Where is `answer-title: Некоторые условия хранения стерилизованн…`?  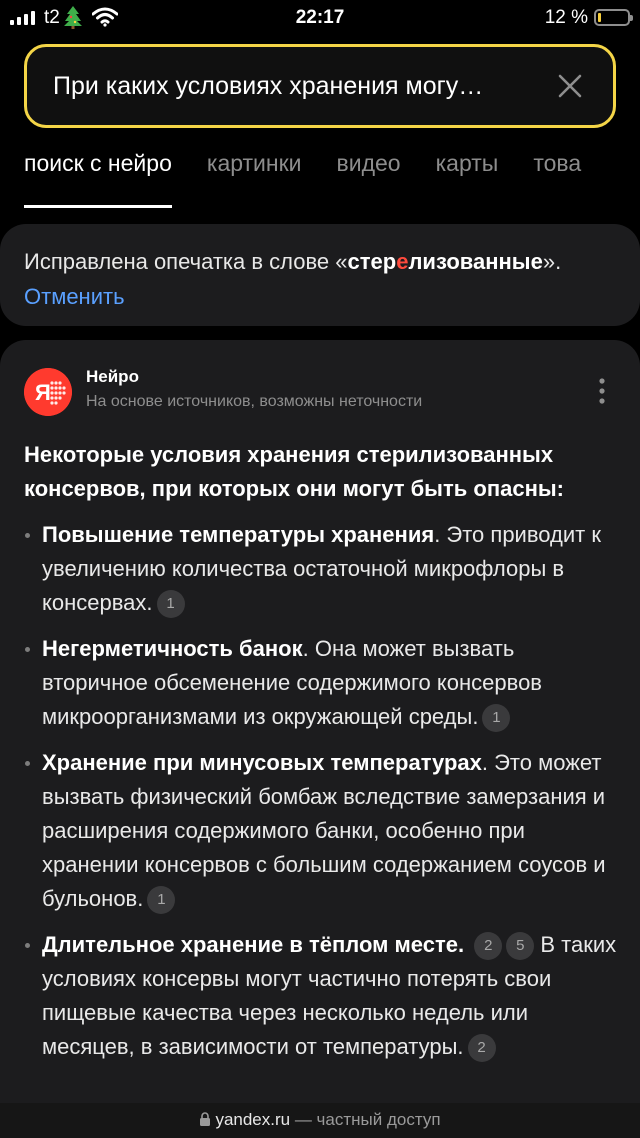 answer-title: Некоторые условия хранения стерилизованн… is located at coordinates (294, 471).